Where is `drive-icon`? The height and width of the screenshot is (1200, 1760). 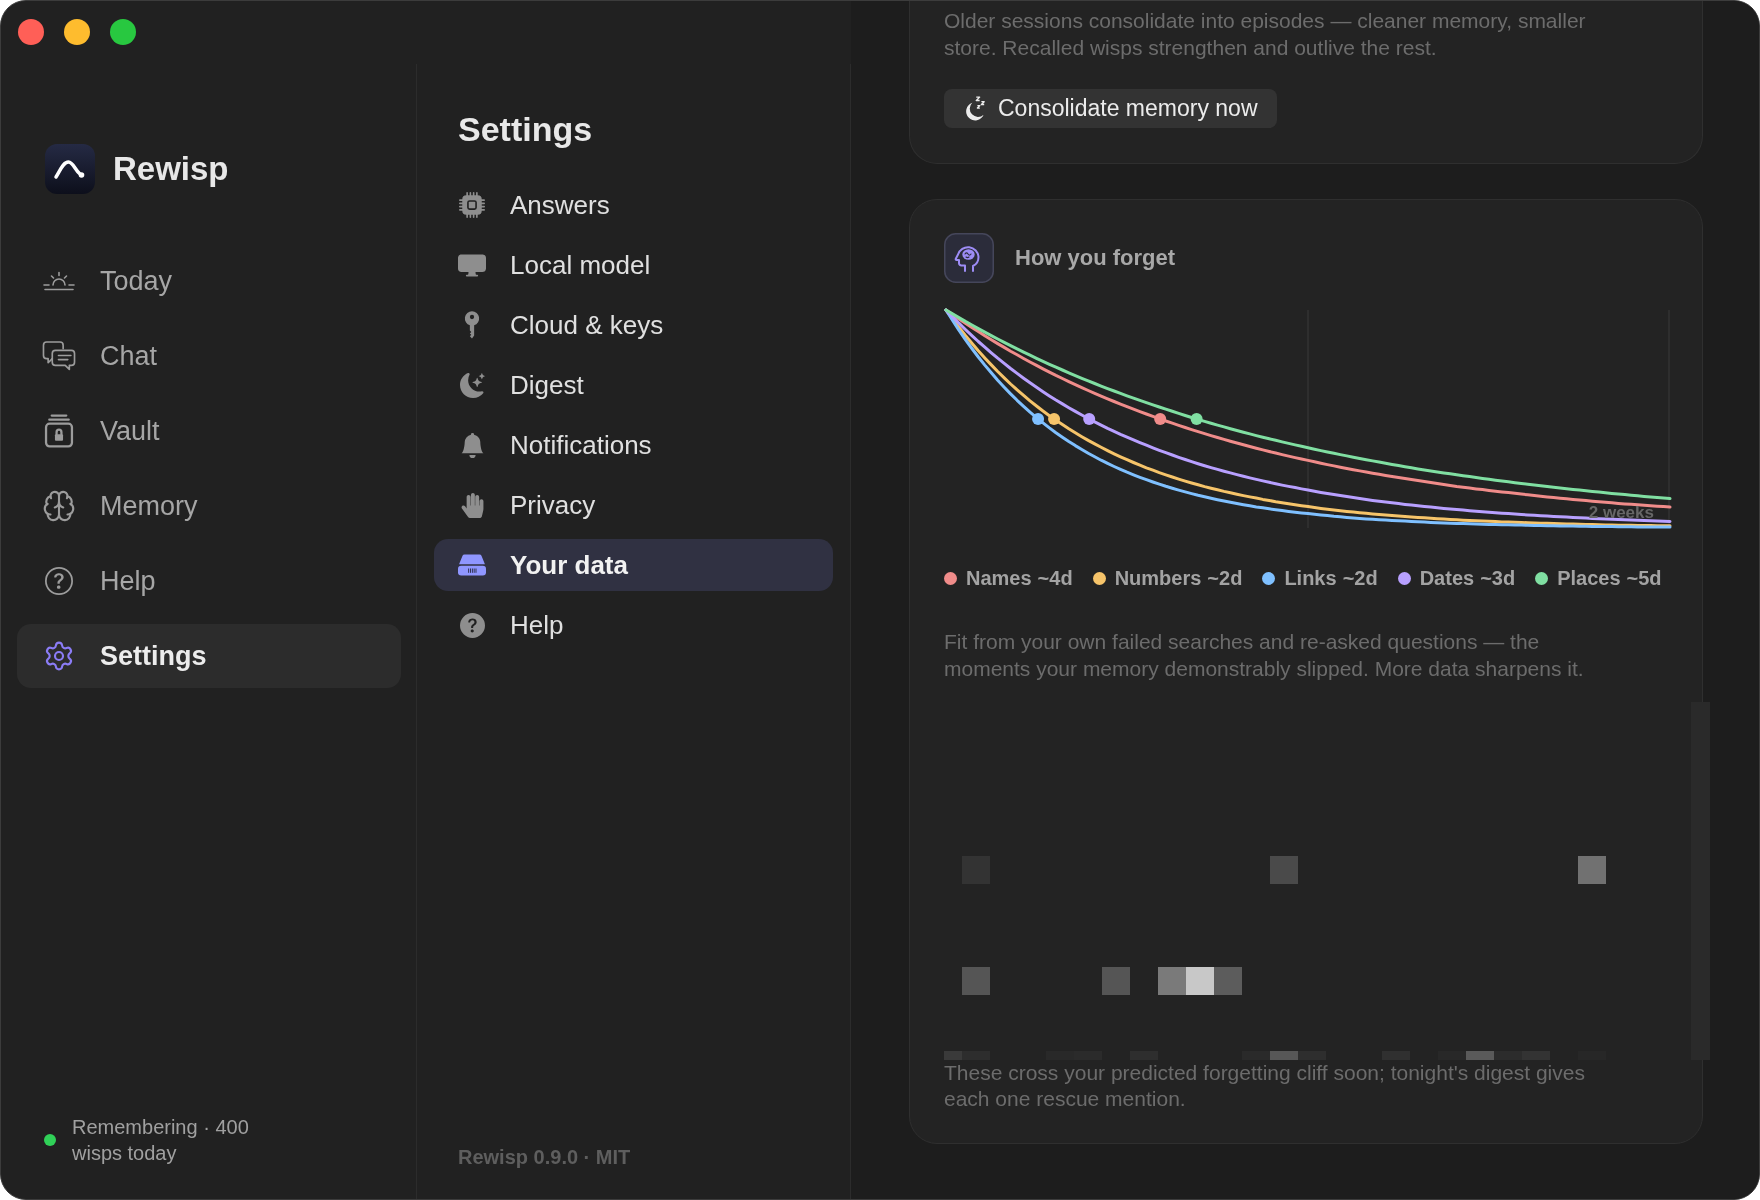
drive-icon is located at coordinates (472, 565).